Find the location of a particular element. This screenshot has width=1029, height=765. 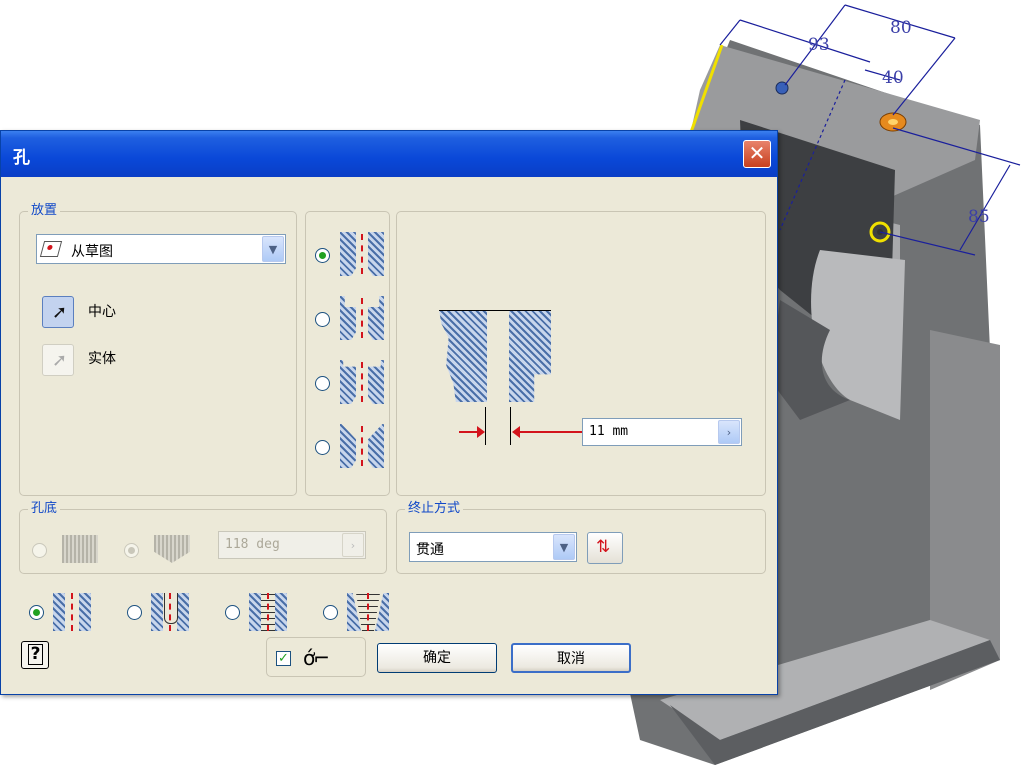

preview-toggle-group: ✓ ớ⌐ is located at coordinates (316, 657).